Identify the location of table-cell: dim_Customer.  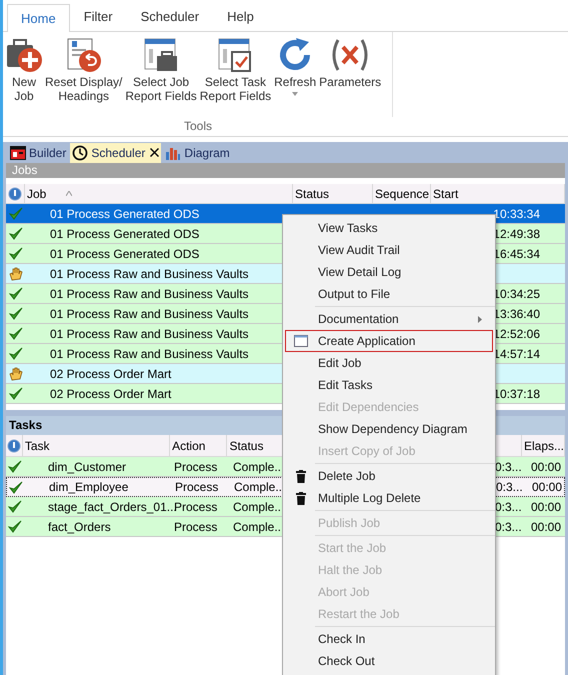
(87, 467).